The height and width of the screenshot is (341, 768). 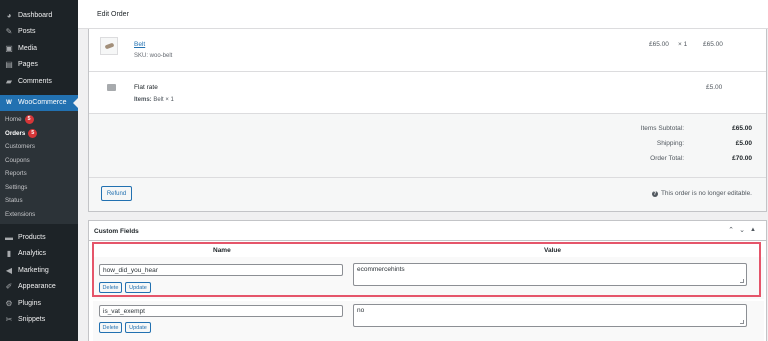 What do you see at coordinates (427, 231) in the screenshot?
I see `panel-header: Custom Fields ⌃ ⌄ ▲` at bounding box center [427, 231].